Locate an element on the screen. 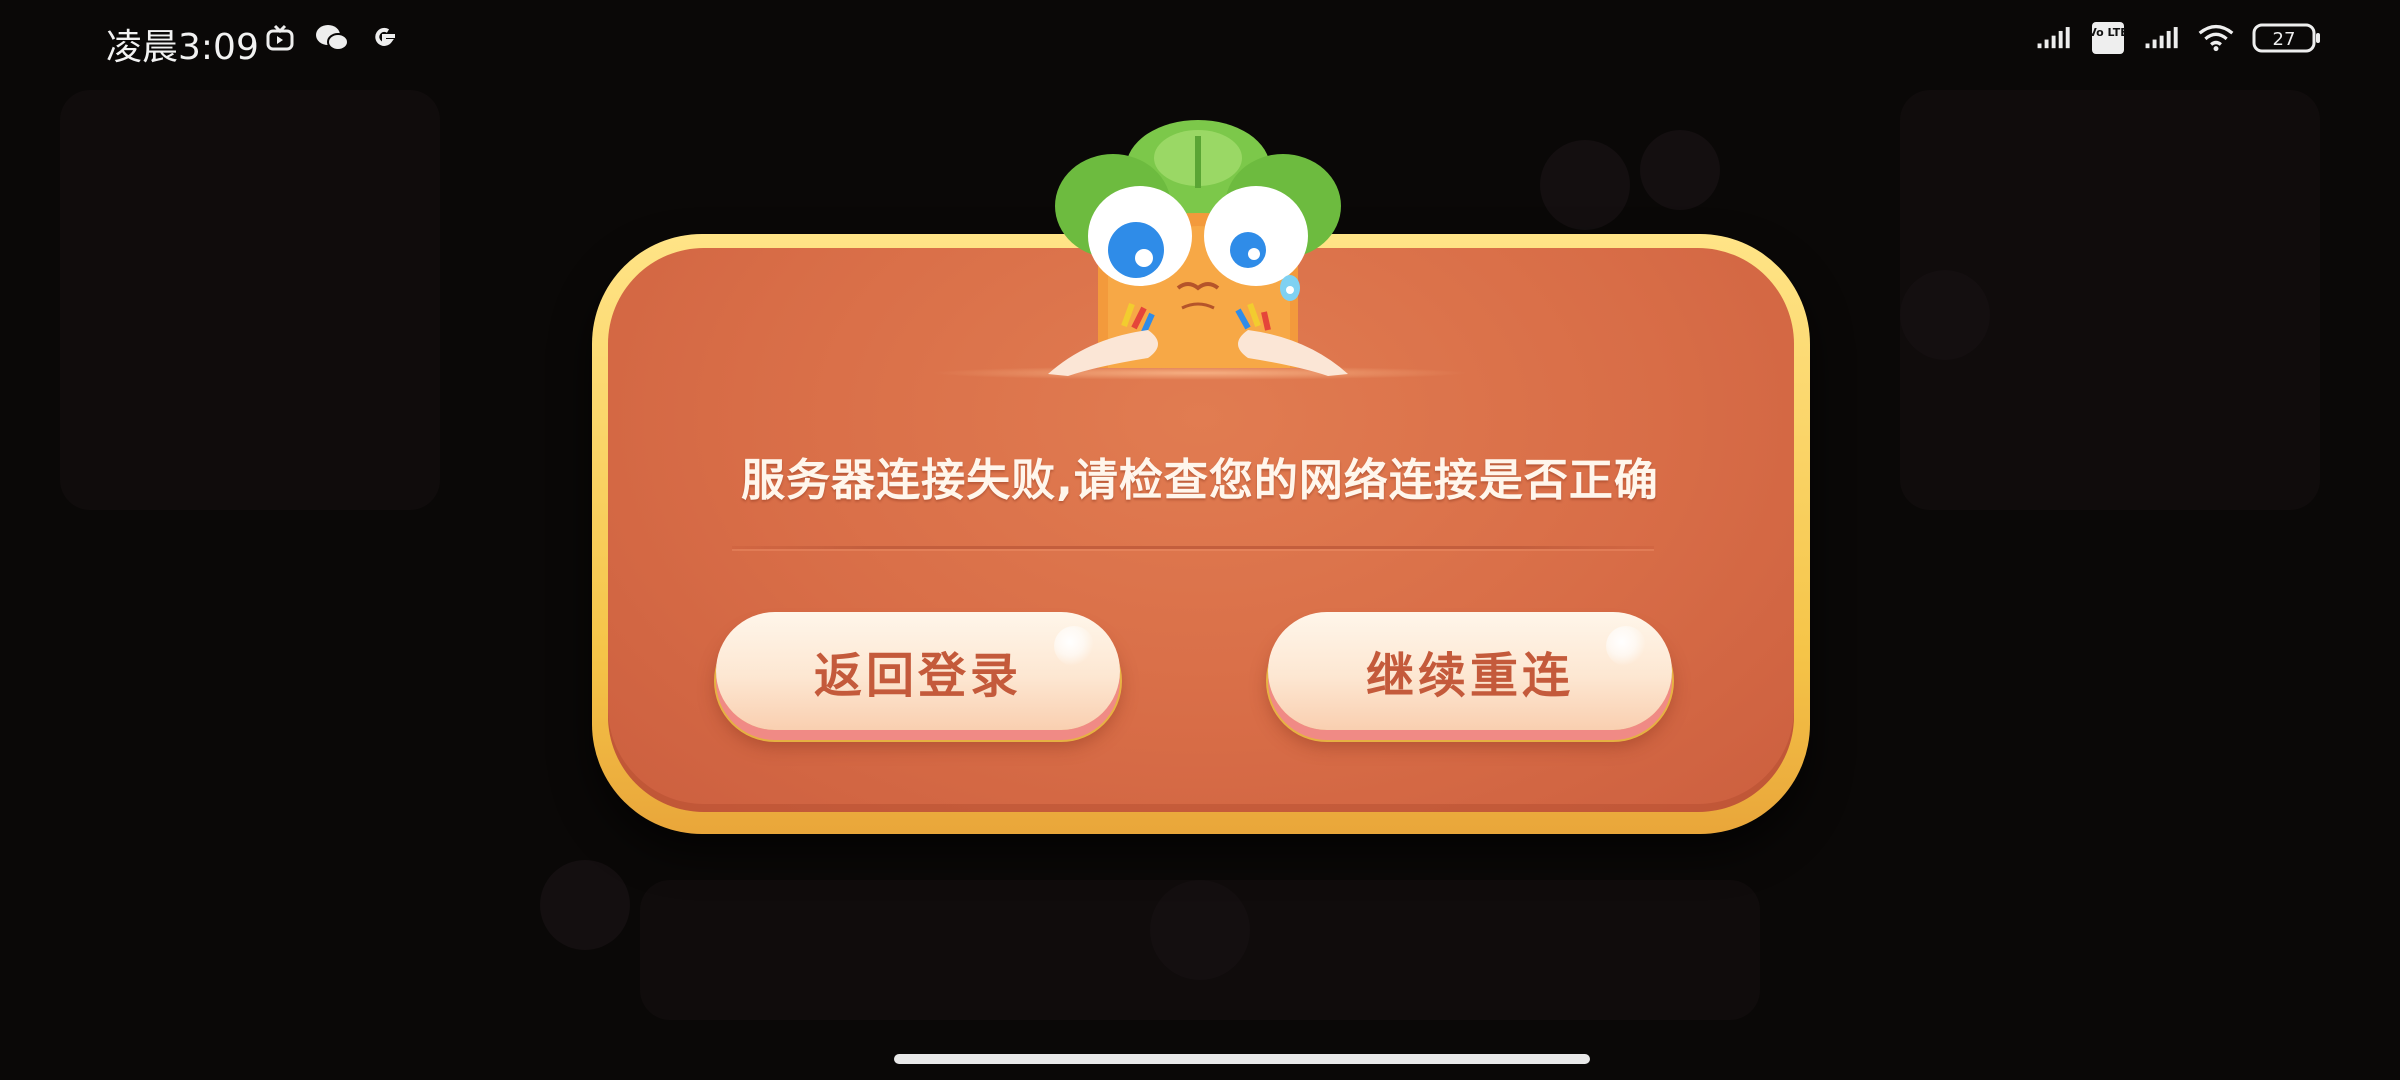  home-indicator is located at coordinates (1242, 1059).